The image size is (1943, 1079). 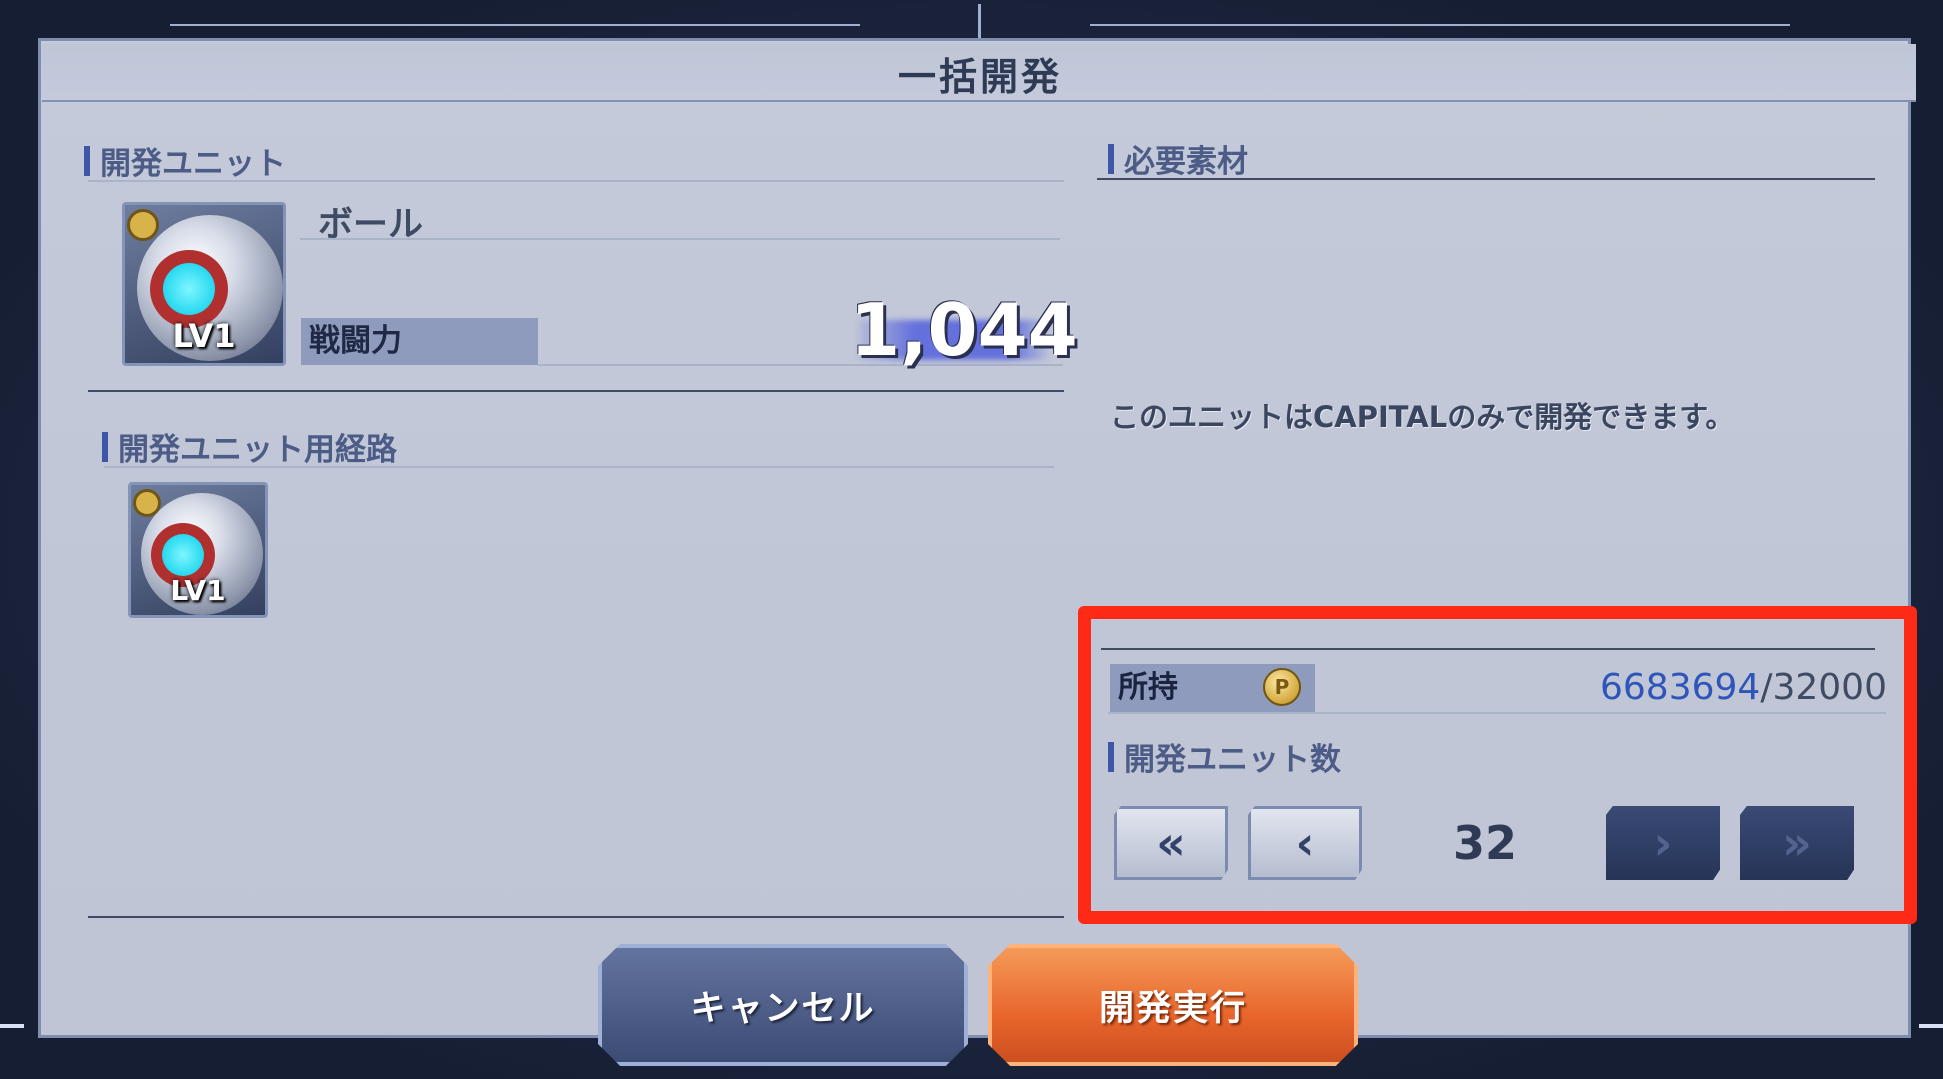 I want to click on highlight-annotation-box, so click(x=1497, y=765).